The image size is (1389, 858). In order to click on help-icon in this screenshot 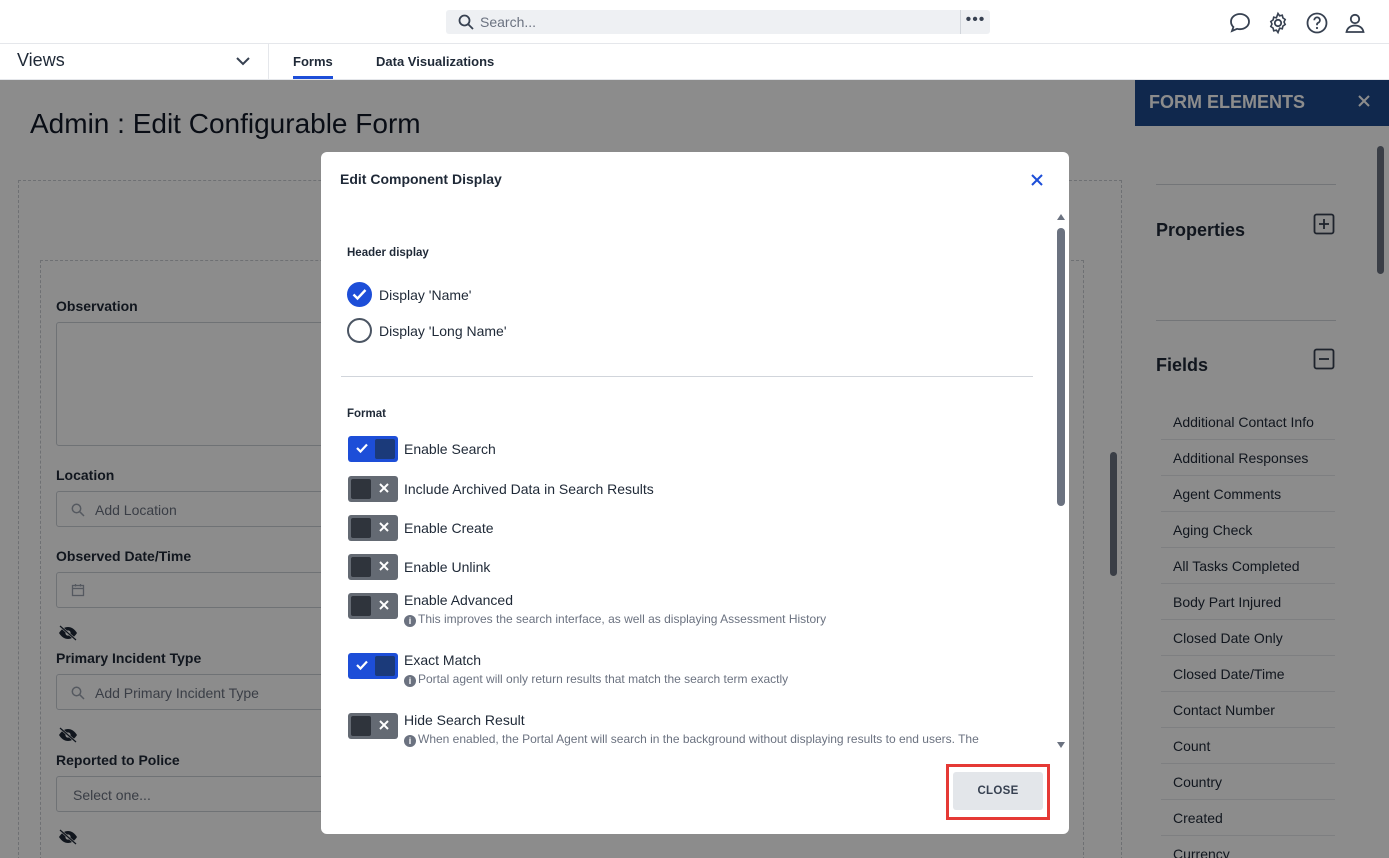, I will do `click(1317, 23)`.